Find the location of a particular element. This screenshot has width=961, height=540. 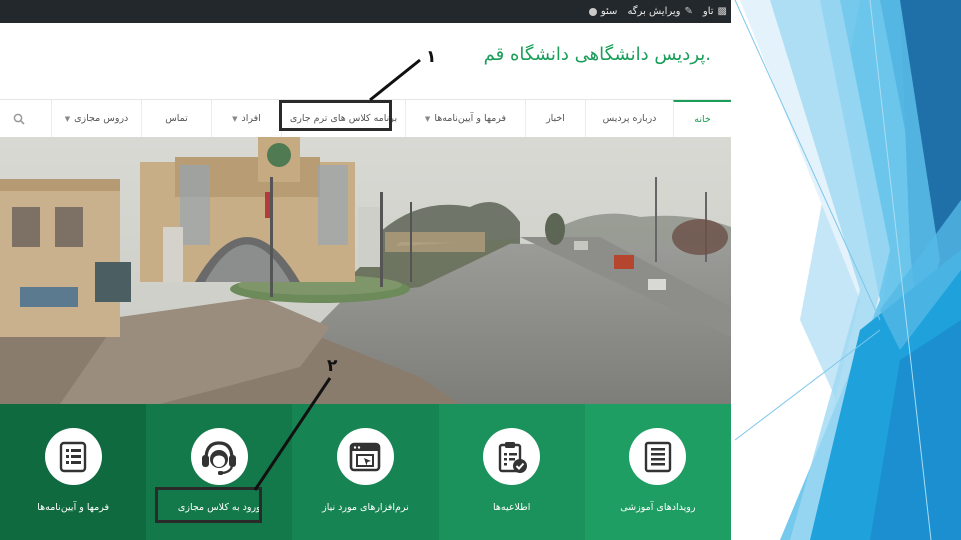

annotation-marker-1: ۱ is located at coordinates (431, 57).